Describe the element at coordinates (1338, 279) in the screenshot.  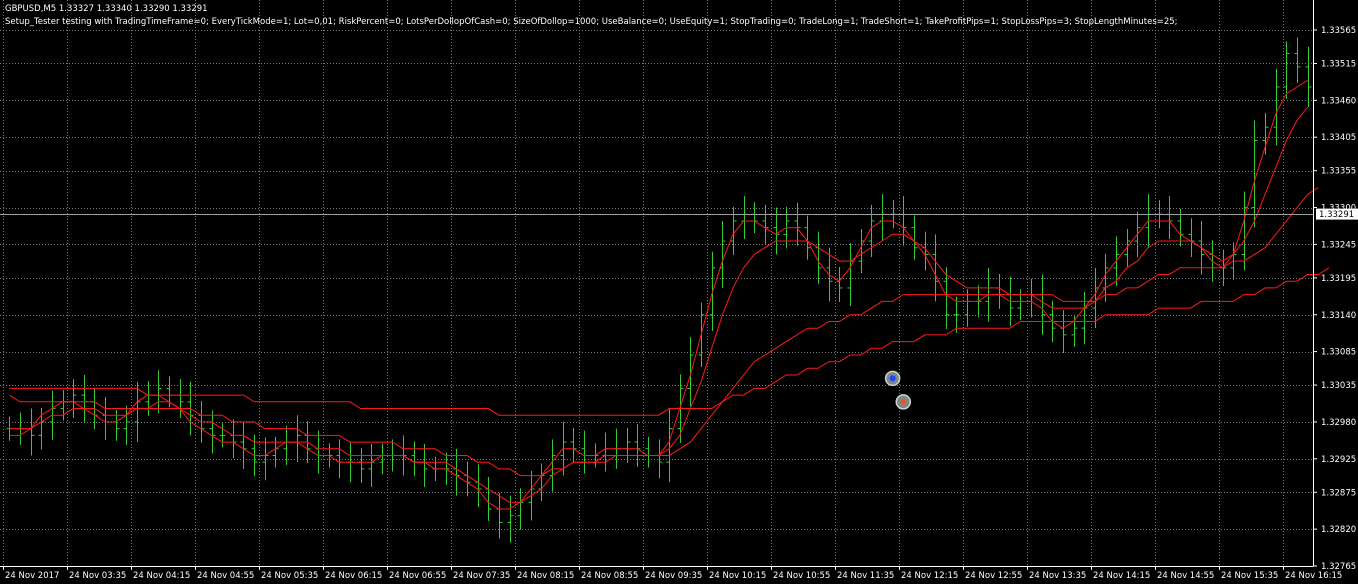
I see `y-tick-label-7: 1.33195` at that location.